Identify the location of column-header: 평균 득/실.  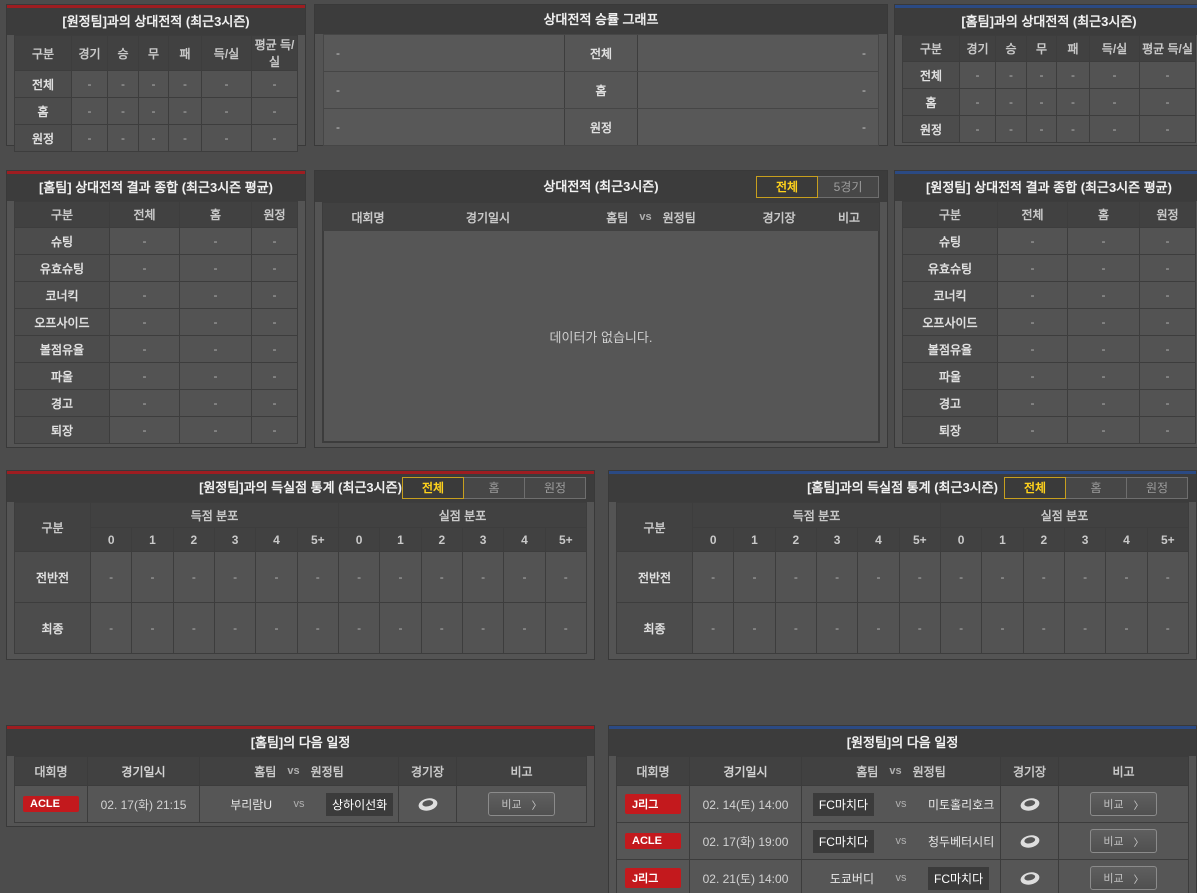
(1167, 48).